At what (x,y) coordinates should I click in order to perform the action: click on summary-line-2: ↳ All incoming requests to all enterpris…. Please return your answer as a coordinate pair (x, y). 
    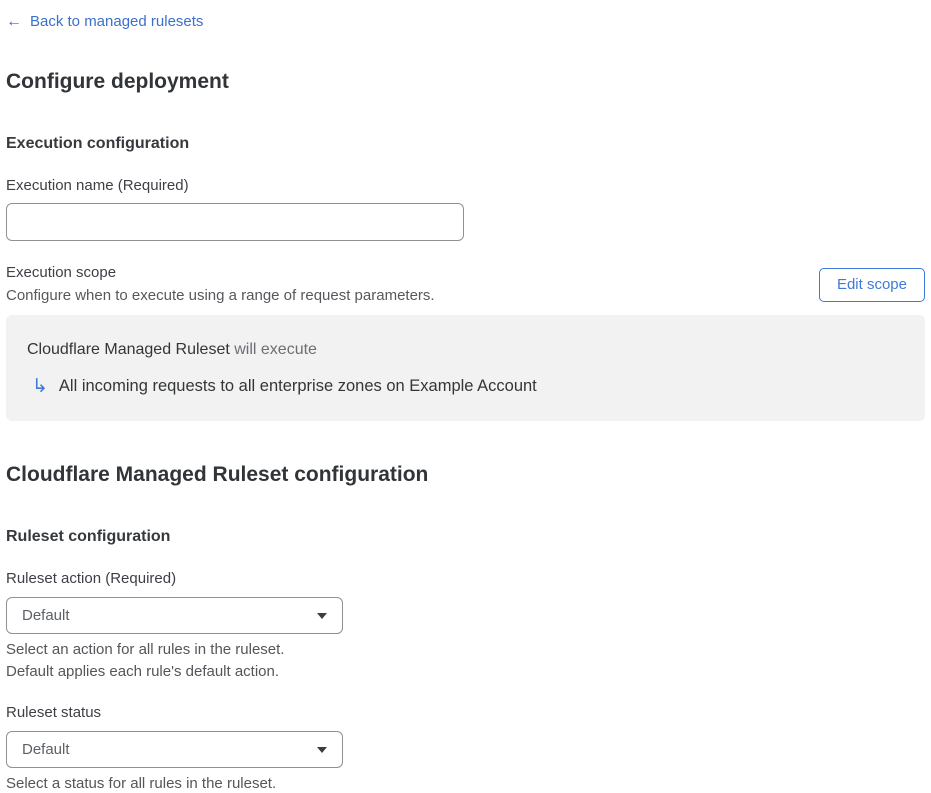
    Looking at the image, I should click on (465, 386).